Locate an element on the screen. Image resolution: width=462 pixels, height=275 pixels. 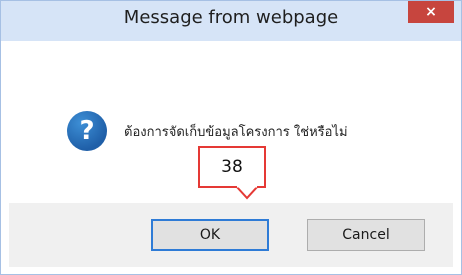
annotation-callout: 38 is located at coordinates (232, 167).